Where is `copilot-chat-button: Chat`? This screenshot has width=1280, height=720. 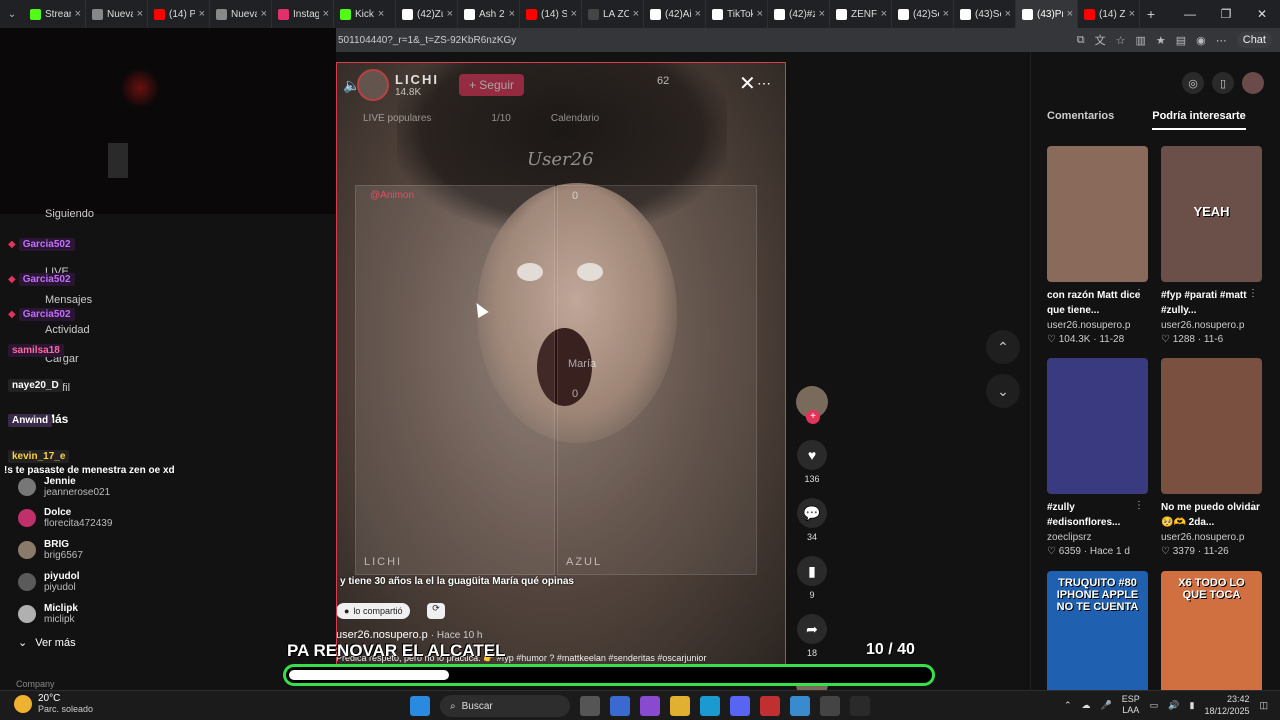 copilot-chat-button: Chat is located at coordinates (1254, 40).